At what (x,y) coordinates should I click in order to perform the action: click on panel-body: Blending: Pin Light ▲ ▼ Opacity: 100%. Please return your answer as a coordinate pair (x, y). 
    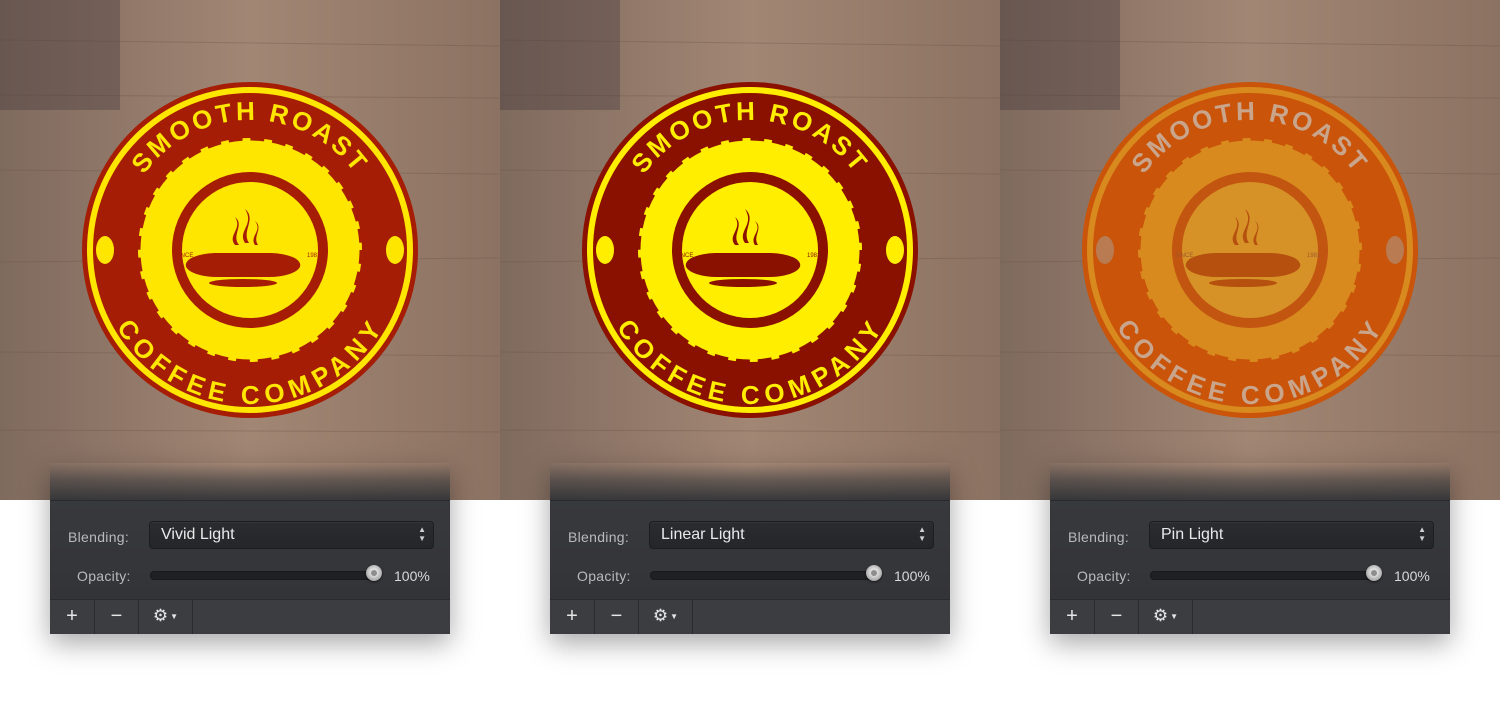
    Looking at the image, I should click on (1250, 550).